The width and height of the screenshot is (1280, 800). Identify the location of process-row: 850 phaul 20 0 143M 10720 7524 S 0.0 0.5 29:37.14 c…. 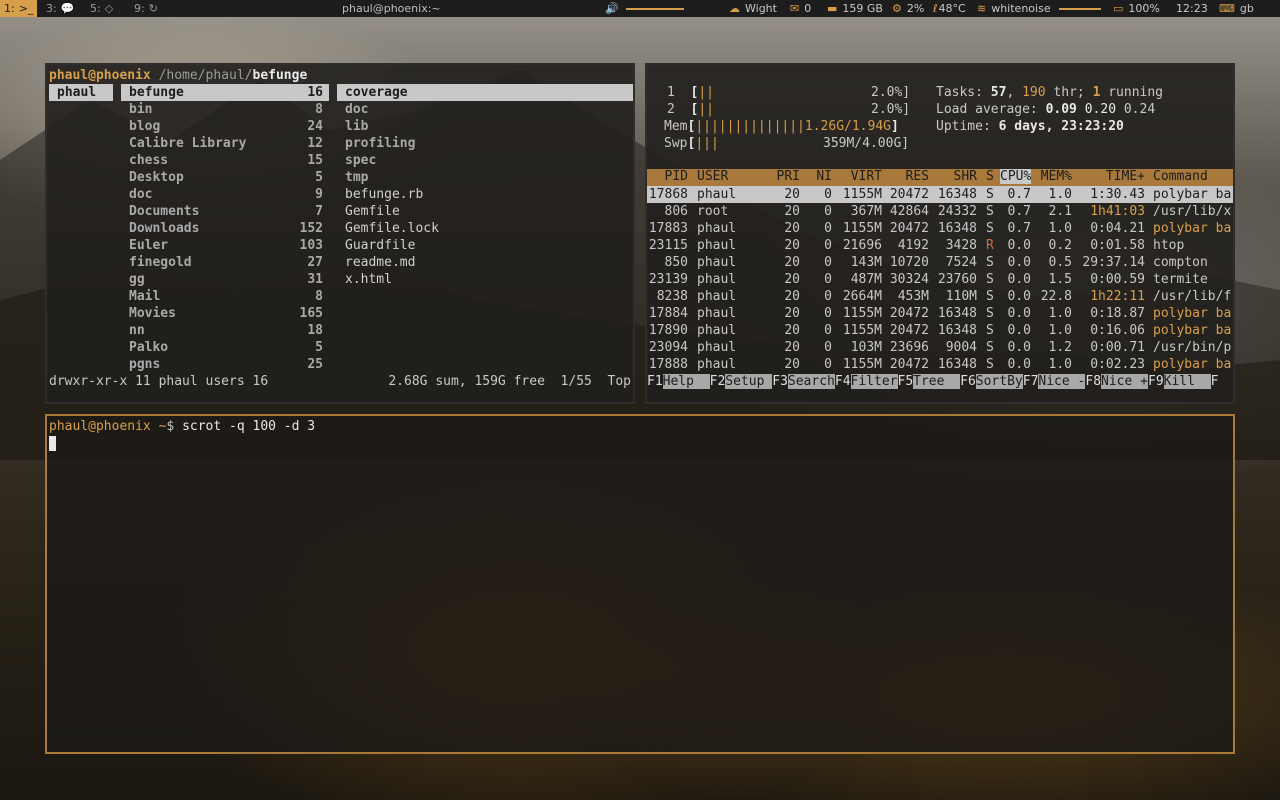
(940, 262).